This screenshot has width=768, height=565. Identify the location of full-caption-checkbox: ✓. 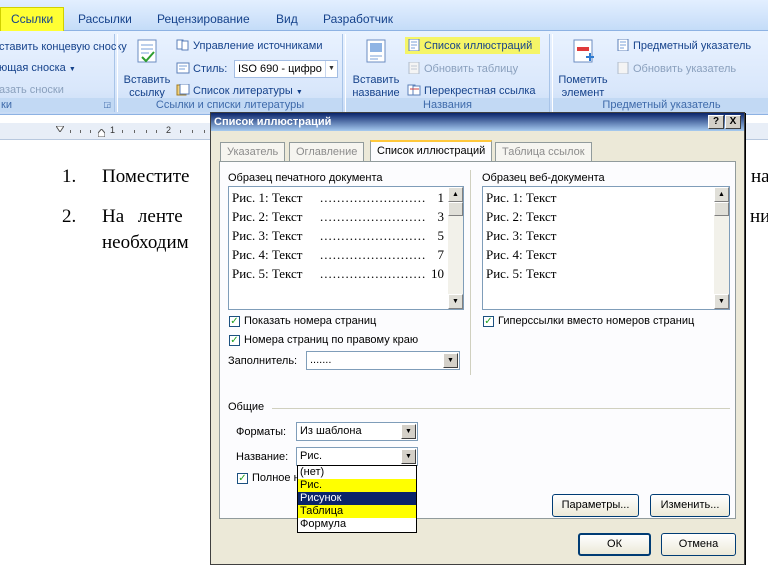
(242, 478).